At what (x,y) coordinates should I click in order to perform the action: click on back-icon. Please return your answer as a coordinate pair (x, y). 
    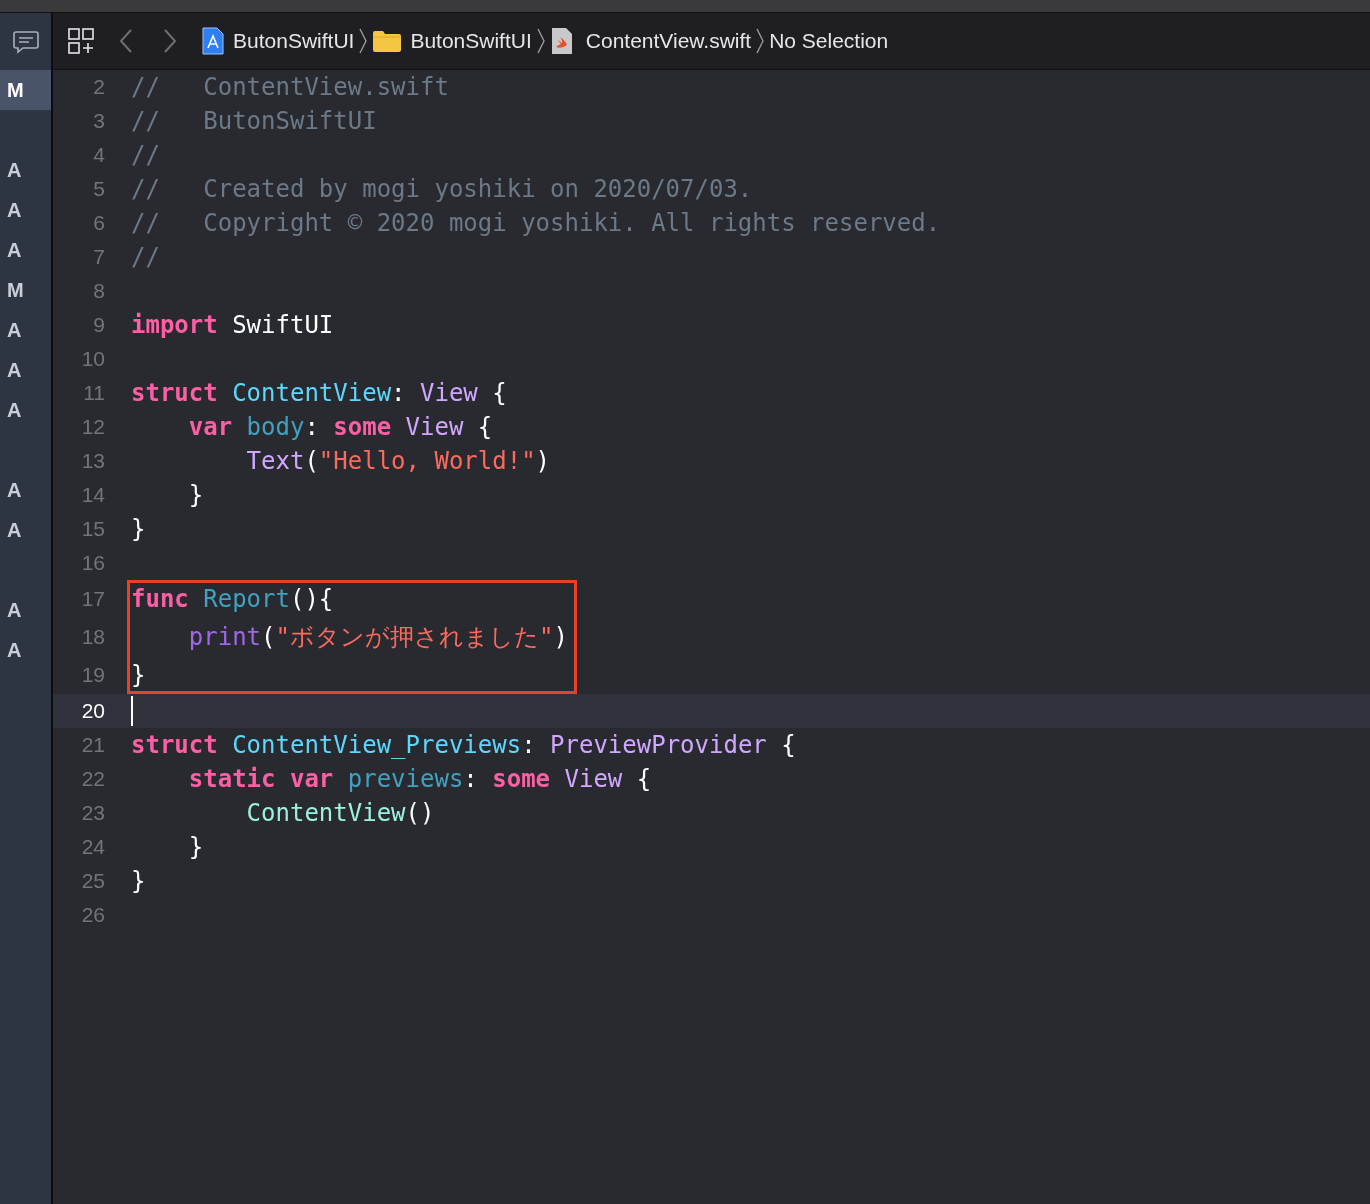
    Looking at the image, I should click on (126, 41).